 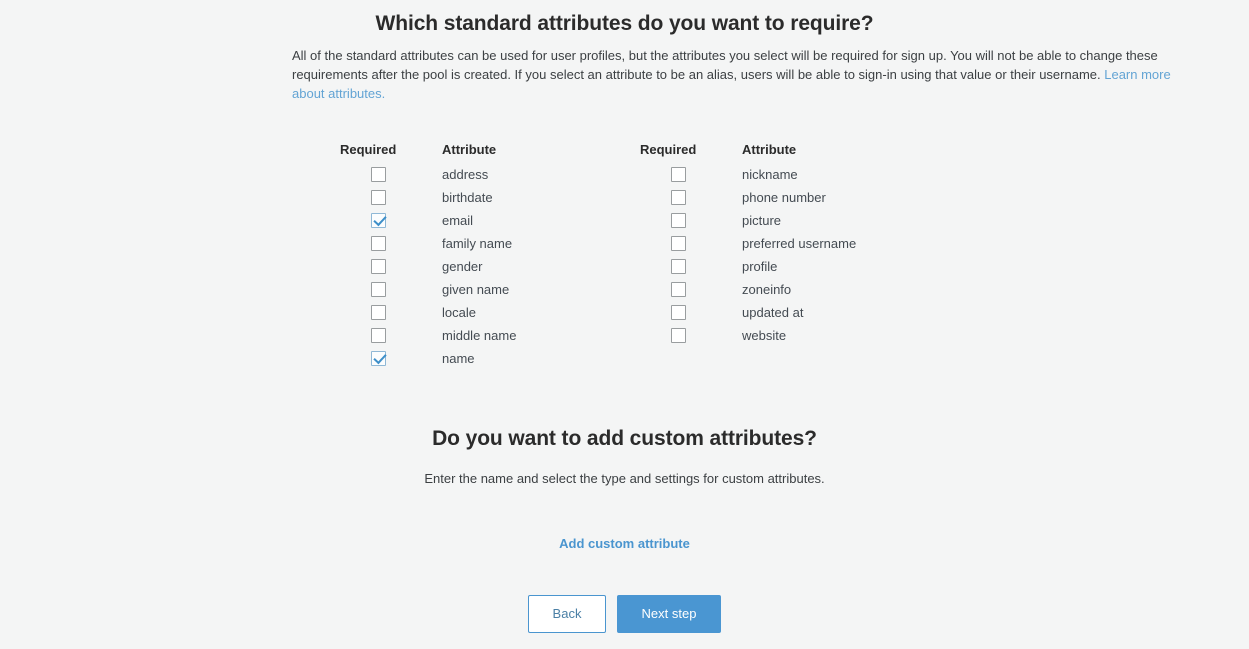 I want to click on attribute-name-label: family name, so click(x=477, y=243).